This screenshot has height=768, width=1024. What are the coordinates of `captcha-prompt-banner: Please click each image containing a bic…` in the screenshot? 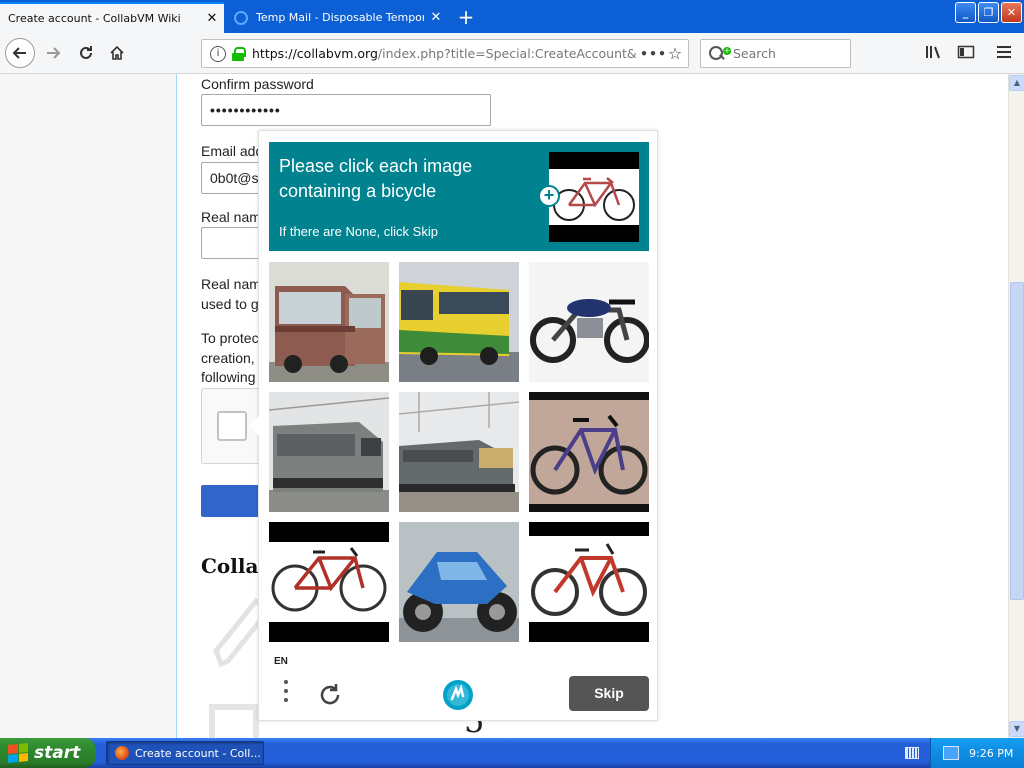 It's located at (459, 196).